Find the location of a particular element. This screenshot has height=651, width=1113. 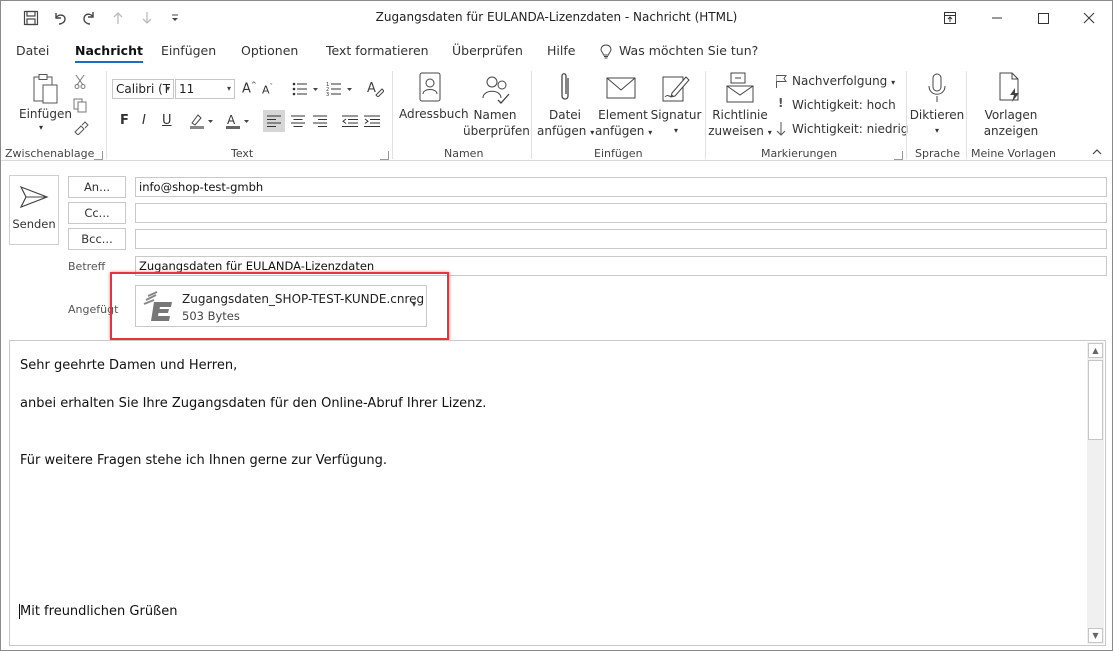

align-center-icon is located at coordinates (298, 121).